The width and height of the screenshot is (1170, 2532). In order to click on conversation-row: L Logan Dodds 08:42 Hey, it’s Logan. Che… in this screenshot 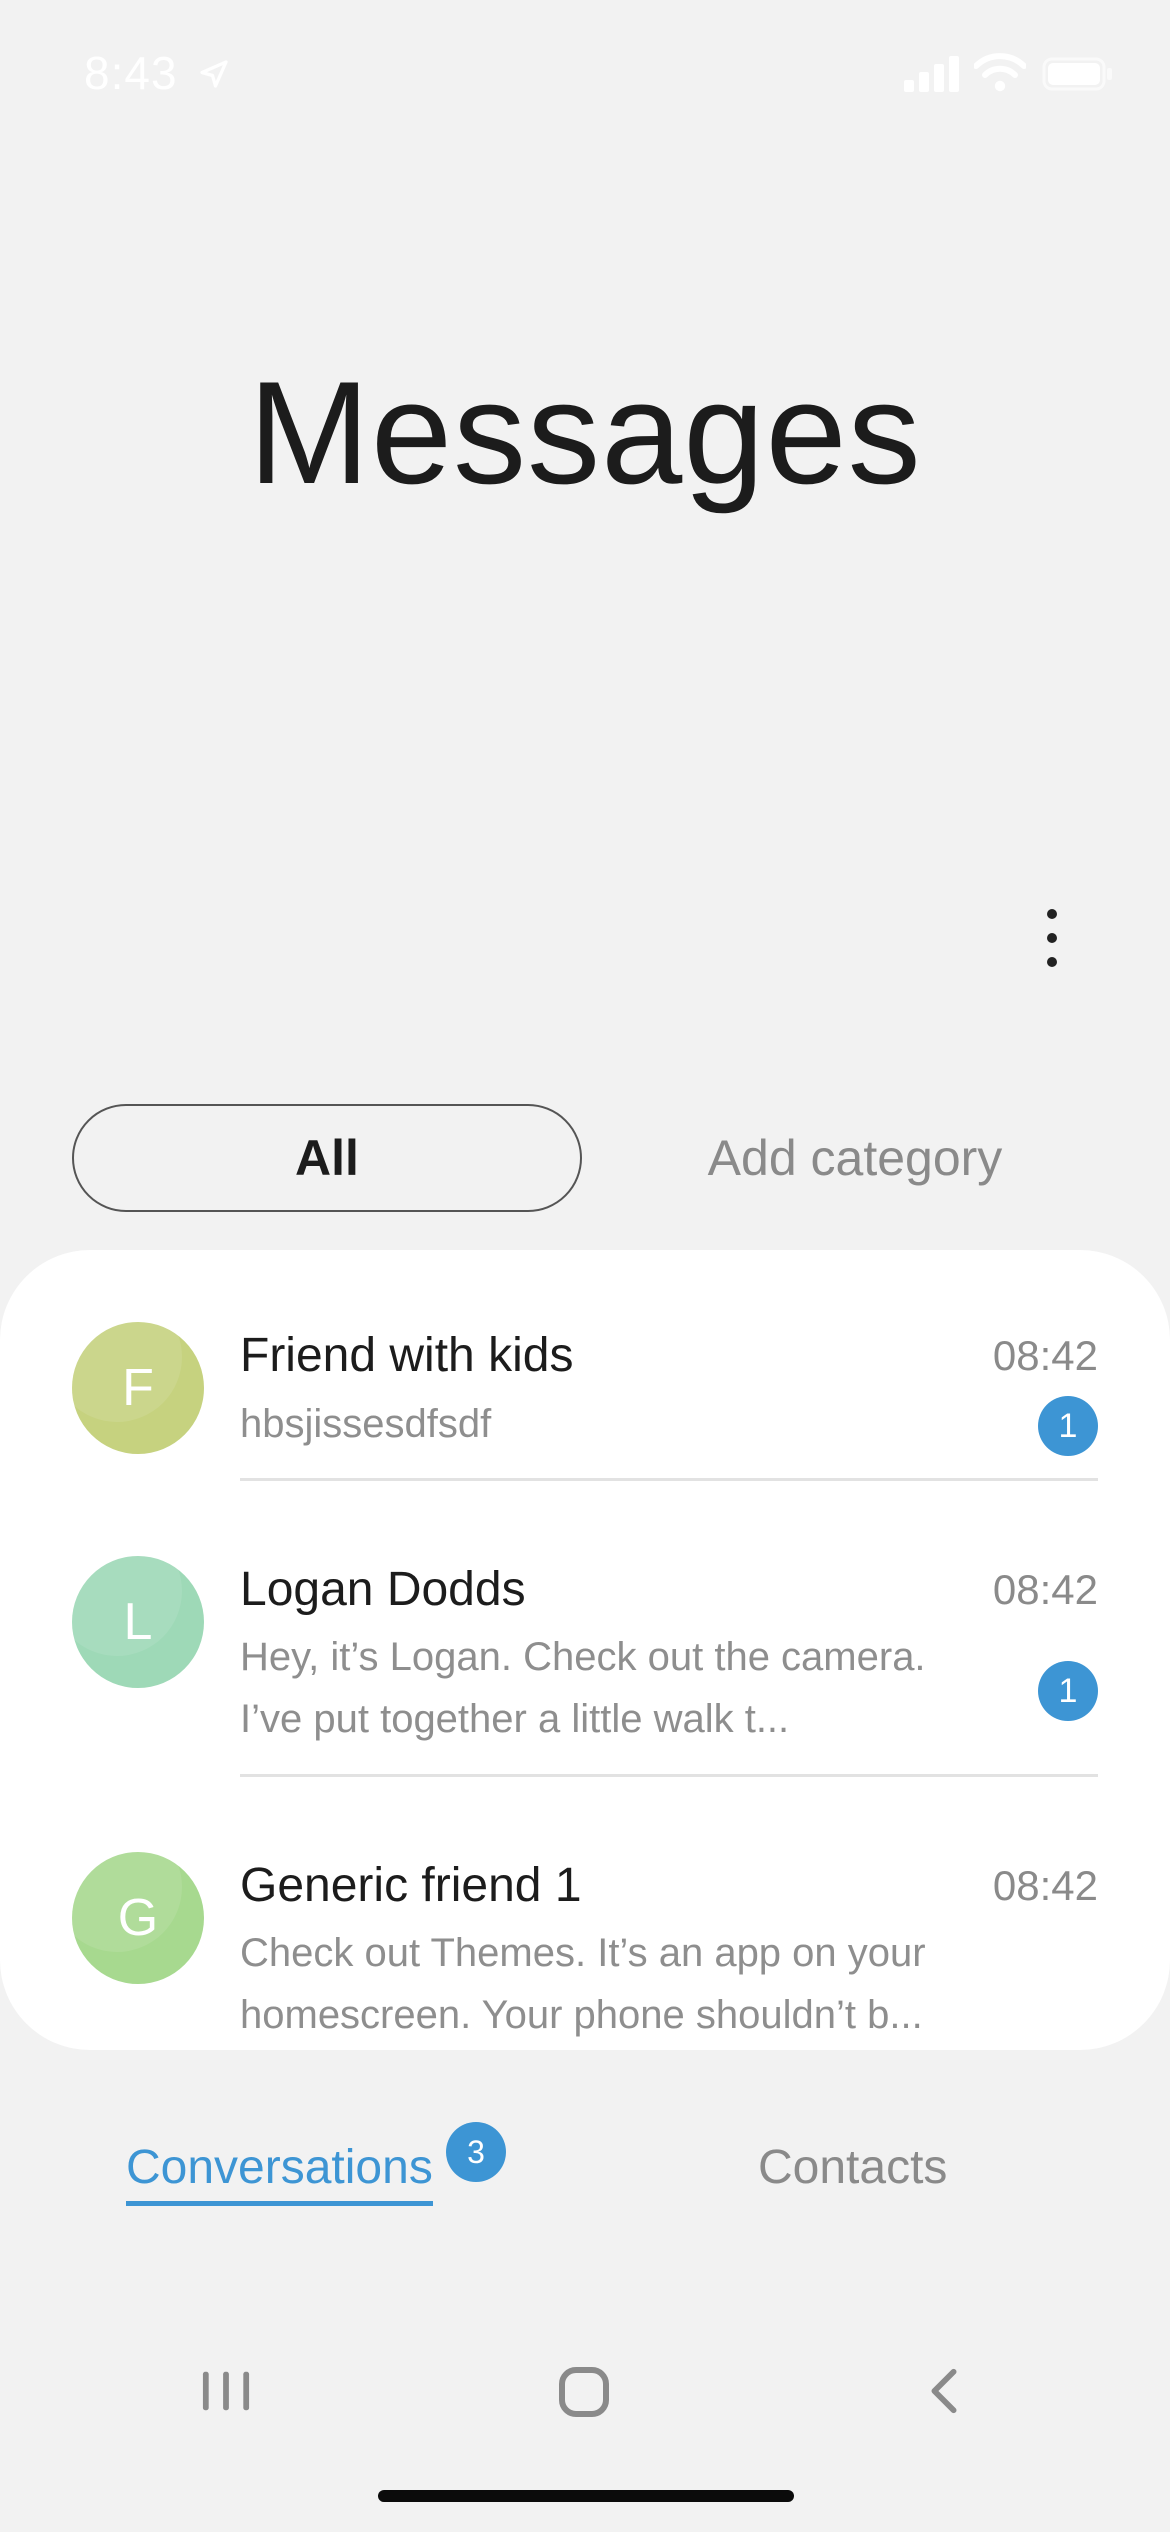, I will do `click(585, 1634)`.